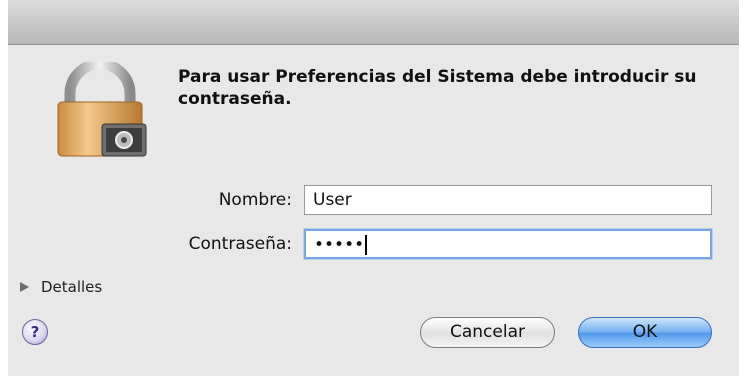 The image size is (739, 376). I want to click on help-button: ?, so click(35, 332).